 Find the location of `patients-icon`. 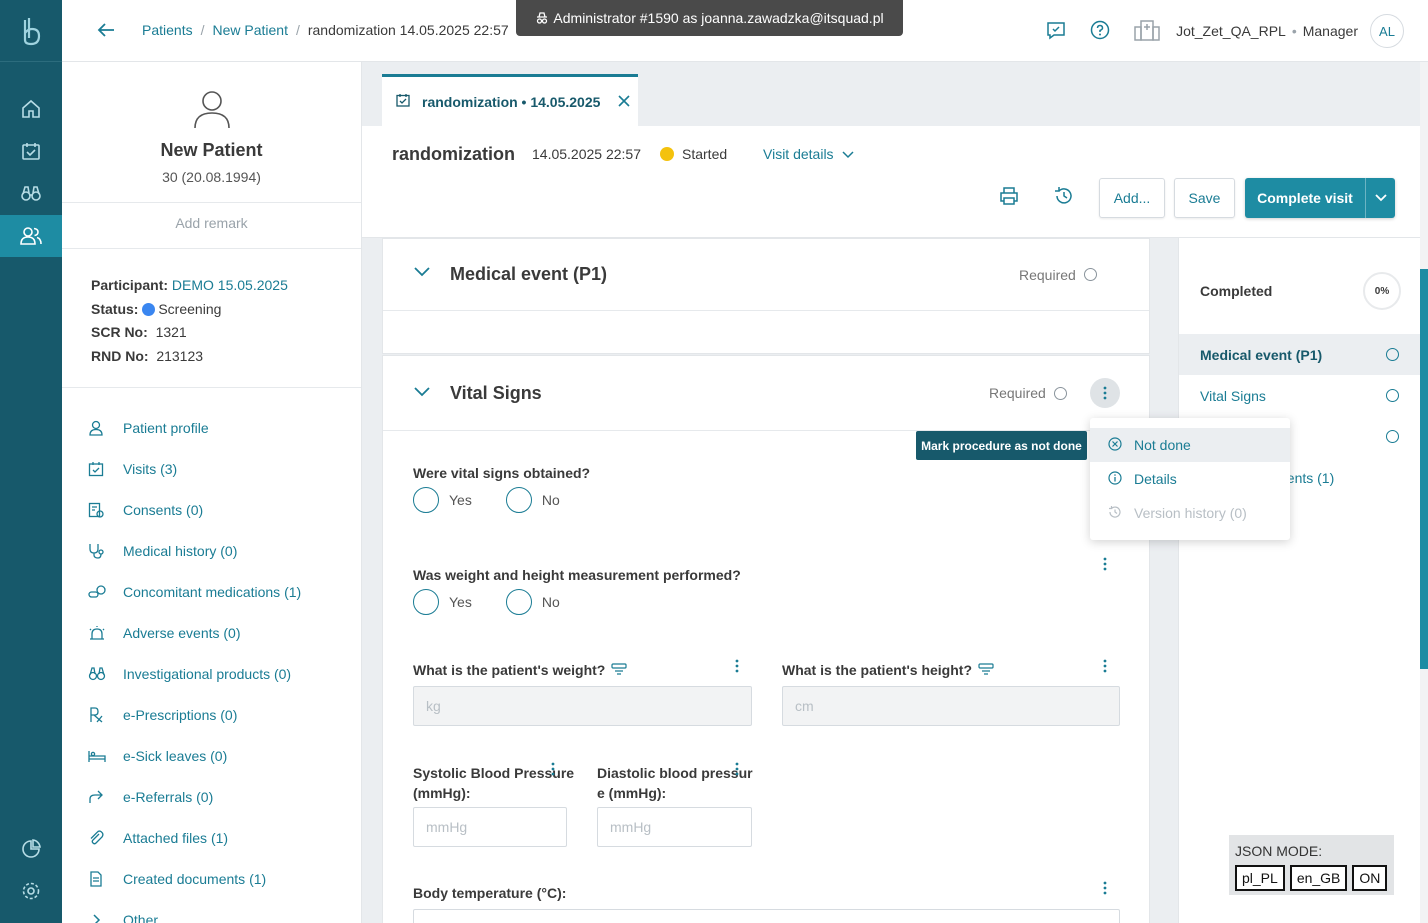

patients-icon is located at coordinates (31, 236).